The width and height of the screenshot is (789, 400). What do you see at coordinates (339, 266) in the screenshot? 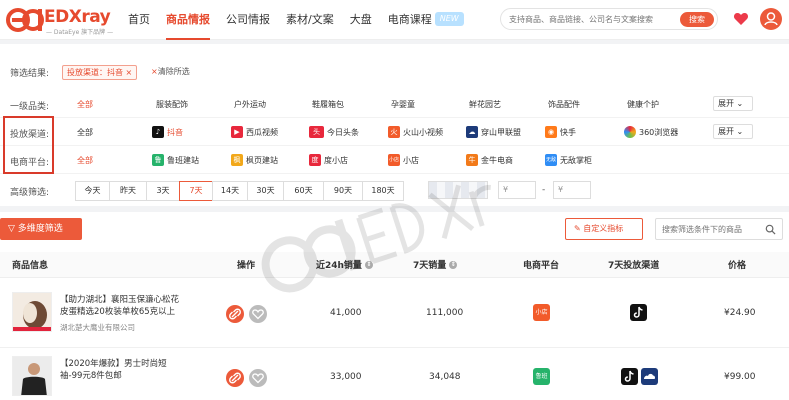
I see `header-sales24-label: 近24h销量` at bounding box center [339, 266].